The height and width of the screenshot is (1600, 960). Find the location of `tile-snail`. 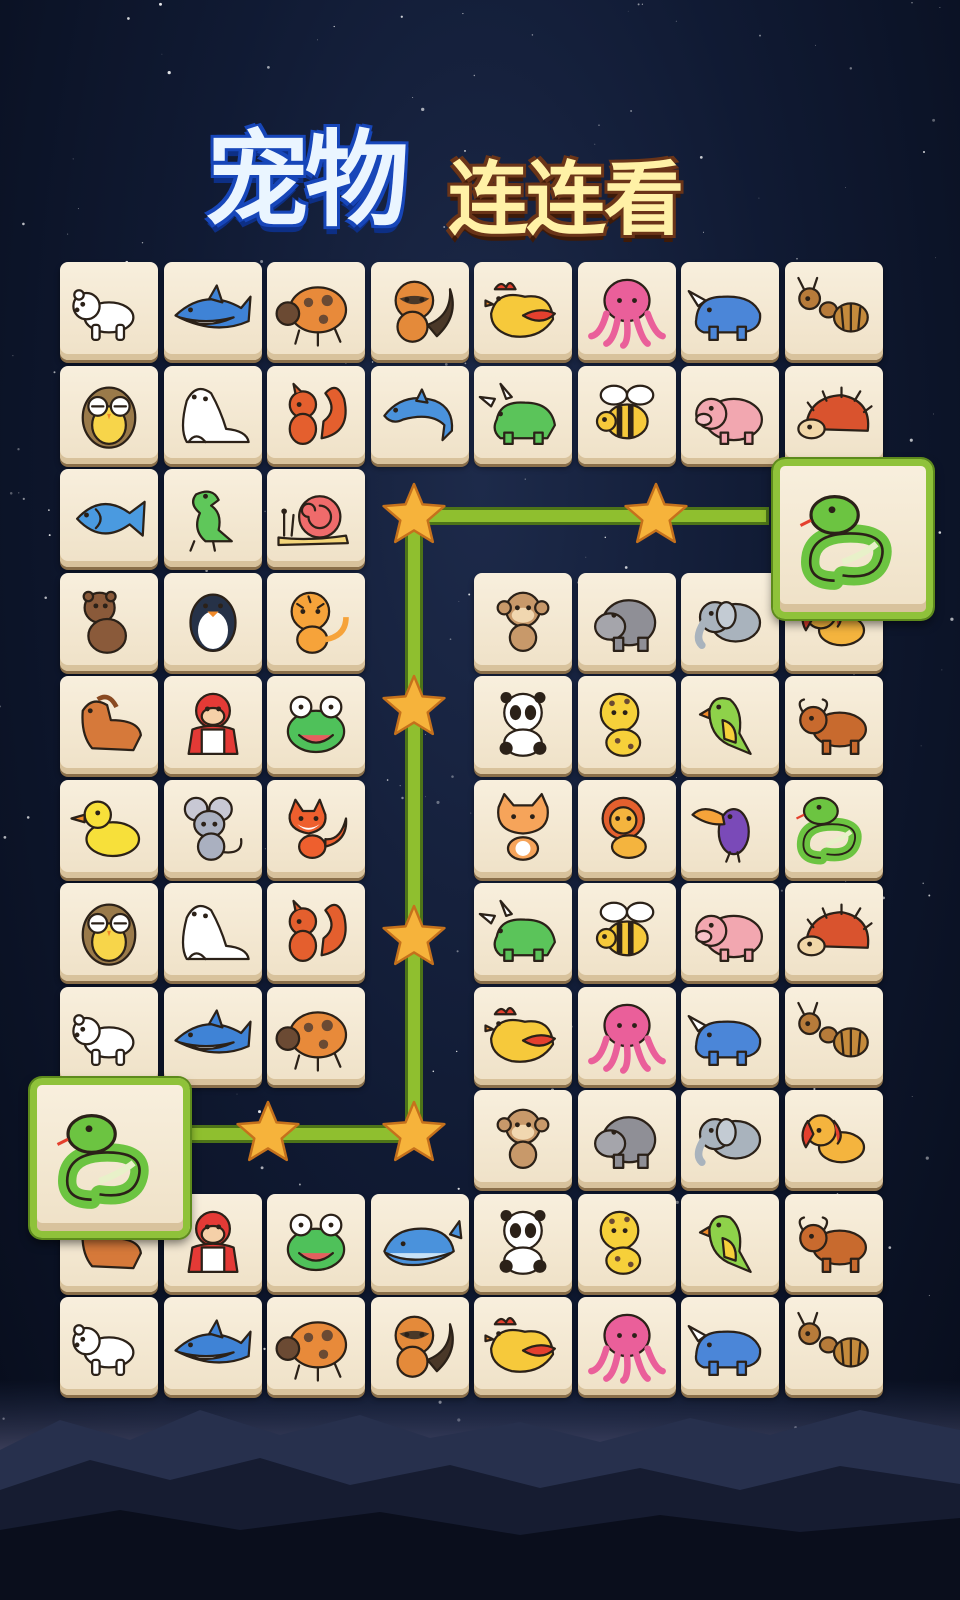

tile-snail is located at coordinates (316, 518).